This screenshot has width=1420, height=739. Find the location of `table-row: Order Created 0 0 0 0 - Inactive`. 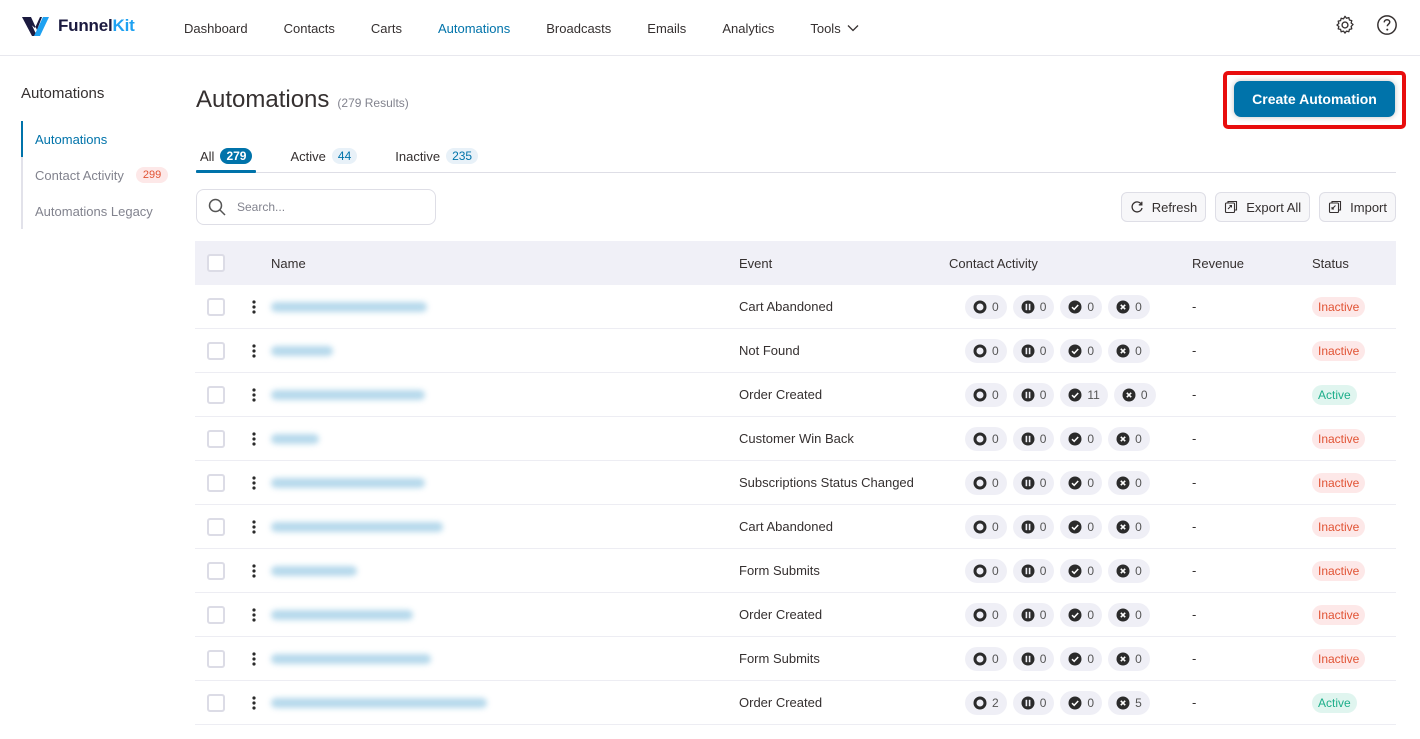

table-row: Order Created 0 0 0 0 - Inactive is located at coordinates (795, 615).